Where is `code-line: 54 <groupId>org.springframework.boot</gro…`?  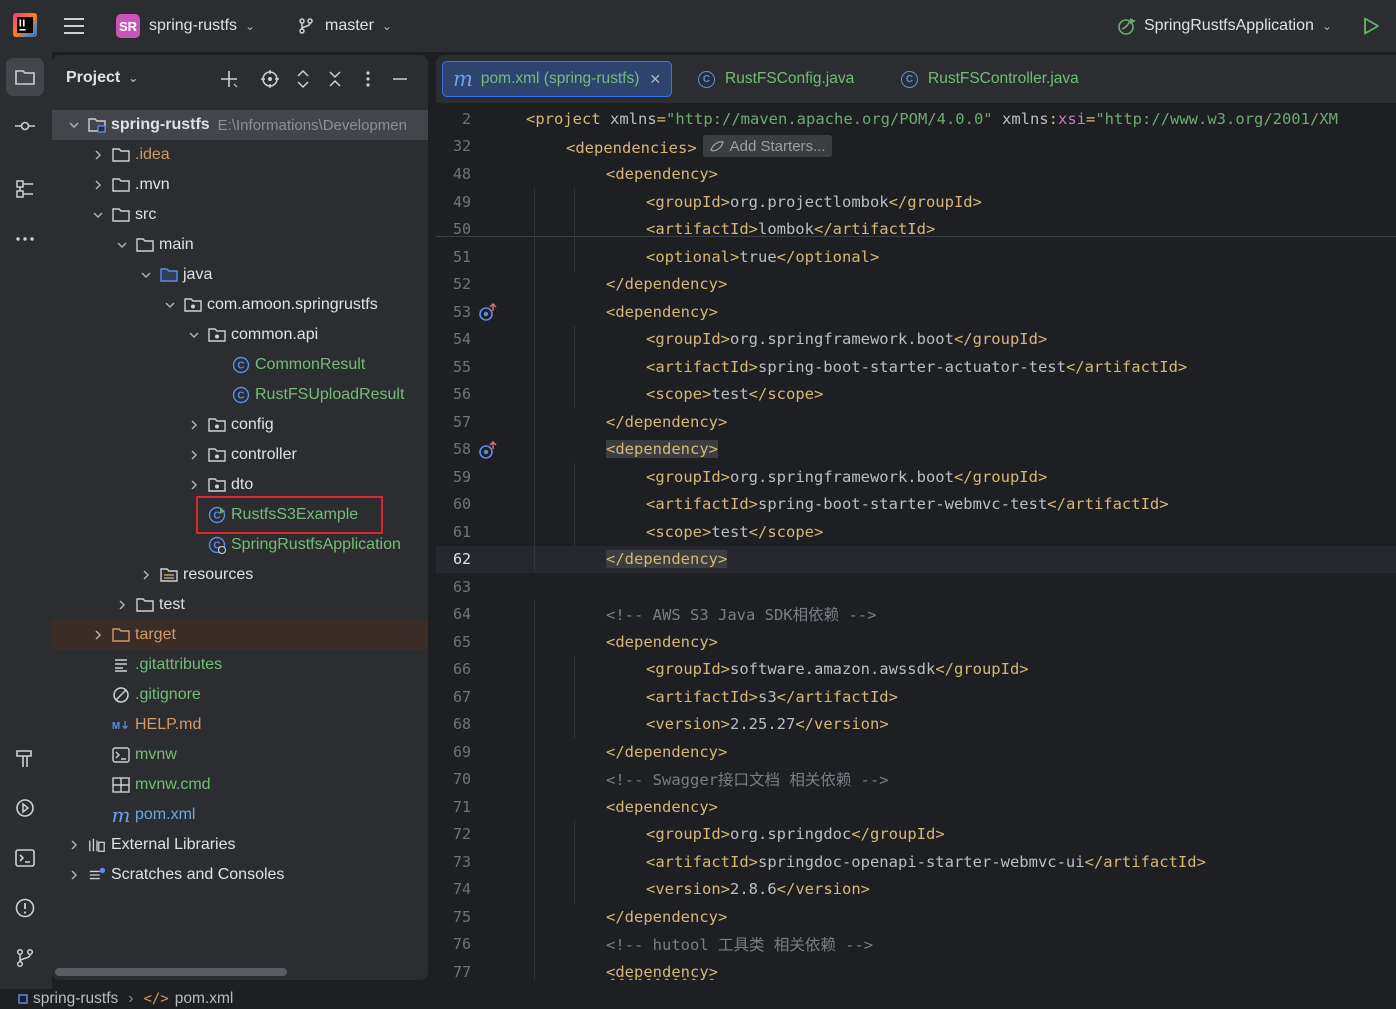 code-line: 54 <groupId>org.springframework.boot</gro… is located at coordinates (916, 339).